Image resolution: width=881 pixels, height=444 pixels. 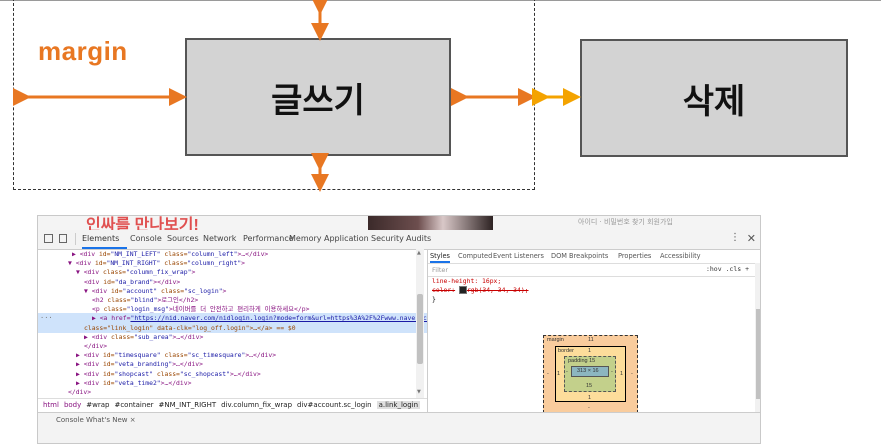 What do you see at coordinates (440, 270) in the screenshot?
I see `styles-filter-input: Filter` at bounding box center [440, 270].